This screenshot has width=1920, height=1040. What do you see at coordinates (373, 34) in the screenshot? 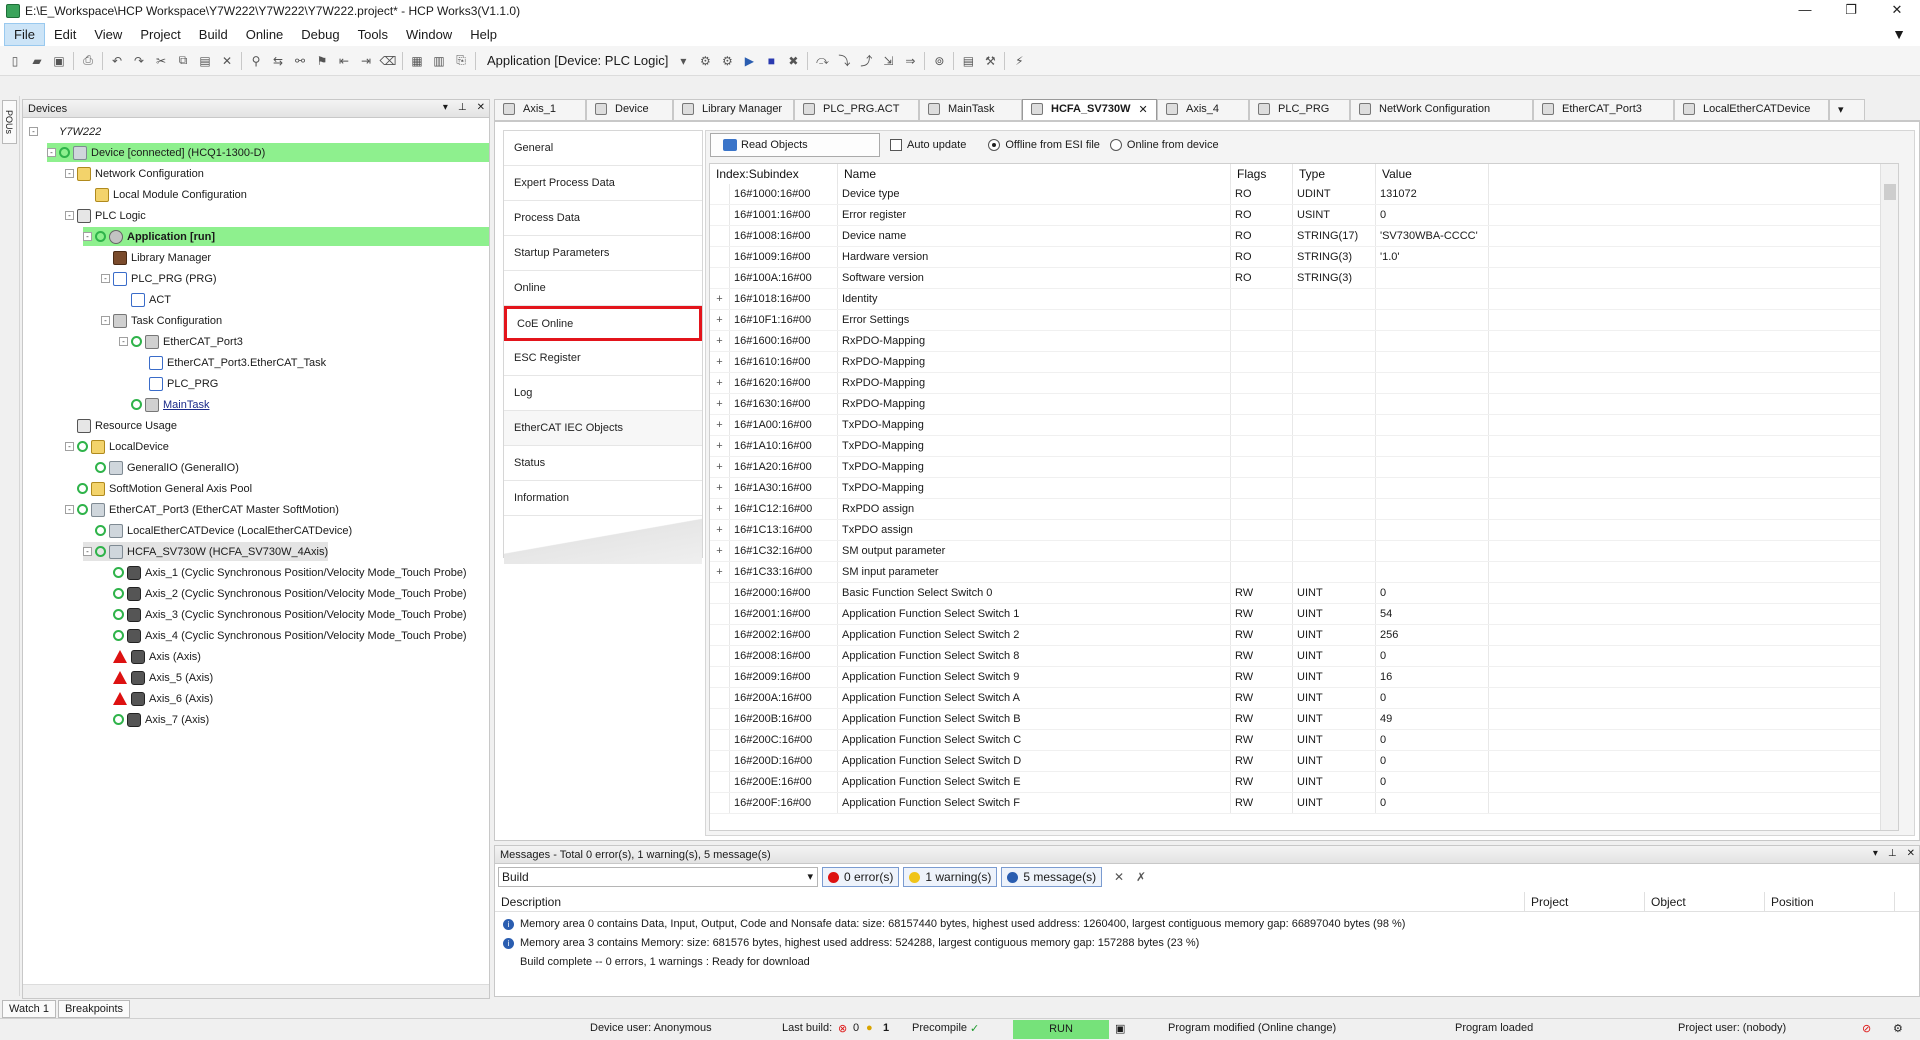
I see `menu-tools: Tools` at bounding box center [373, 34].